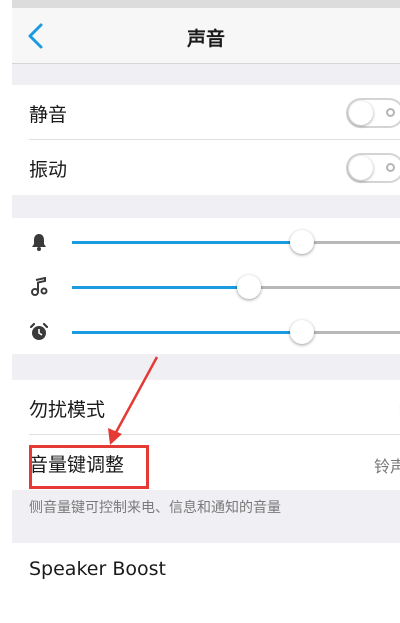 The width and height of the screenshot is (400, 623). I want to click on mute-row: 静音, so click(206, 112).